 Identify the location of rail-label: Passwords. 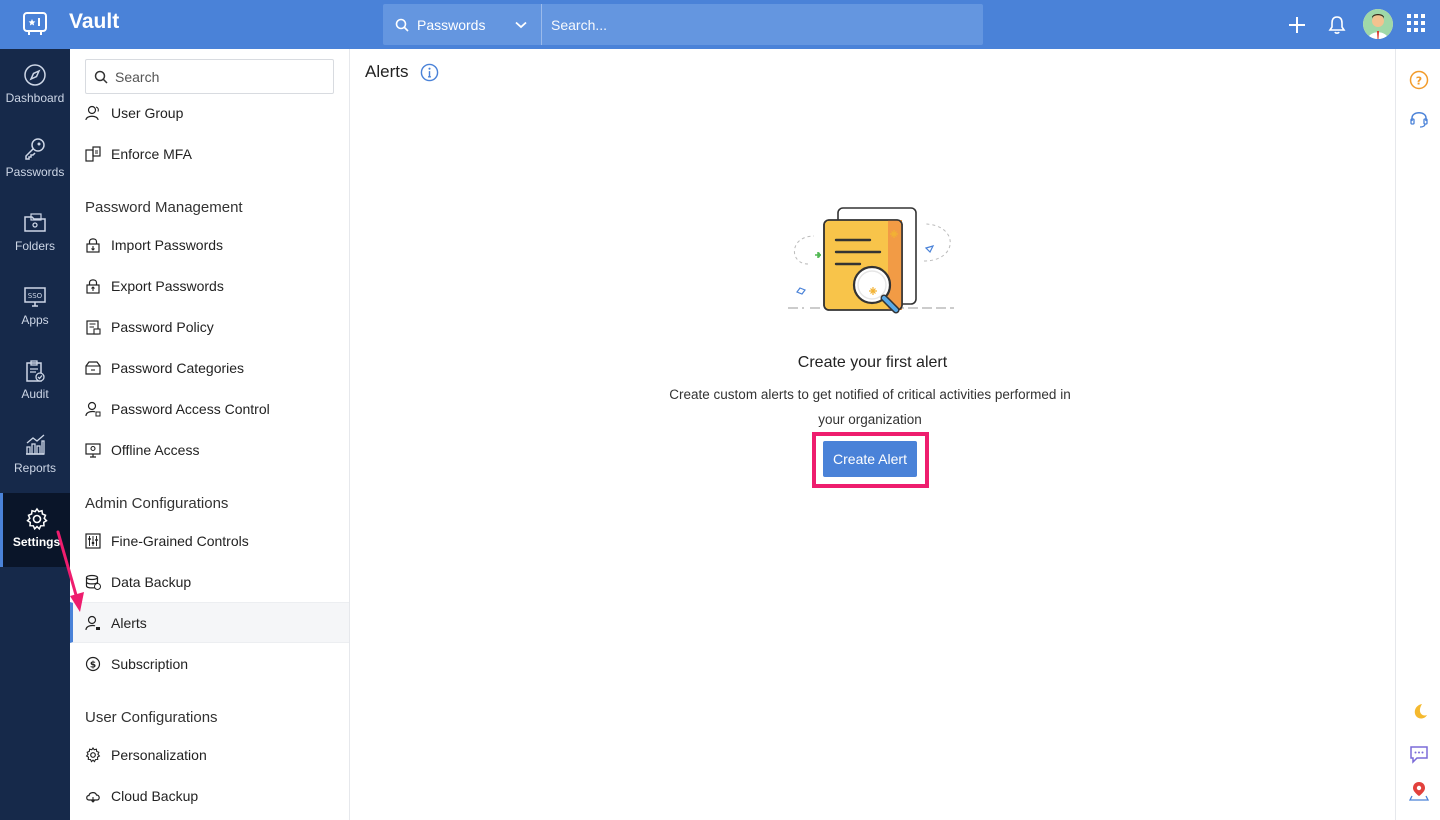
(35, 172).